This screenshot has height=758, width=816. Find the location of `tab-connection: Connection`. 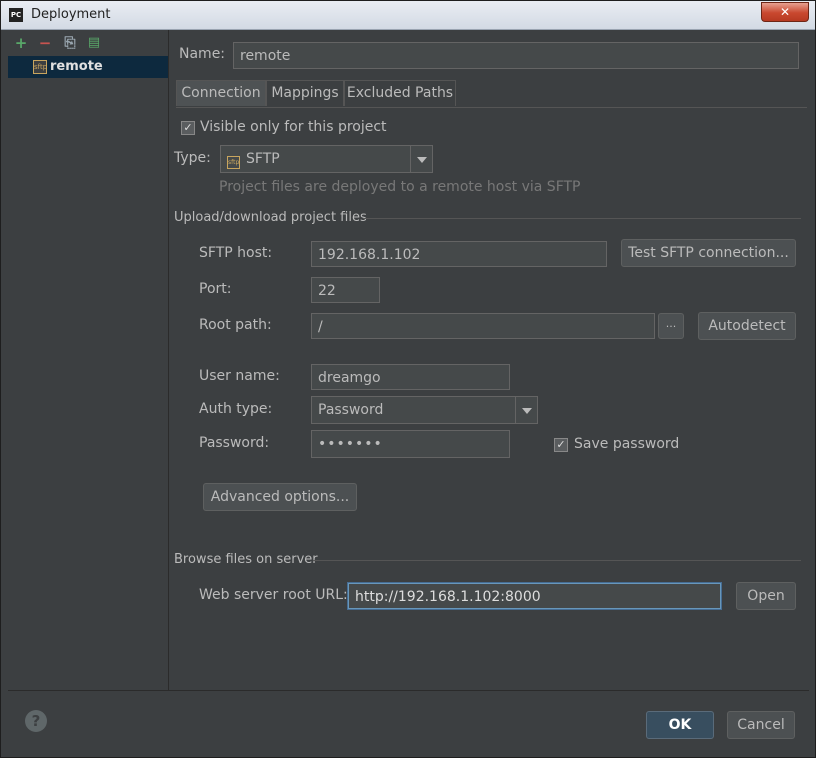

tab-connection: Connection is located at coordinates (221, 93).